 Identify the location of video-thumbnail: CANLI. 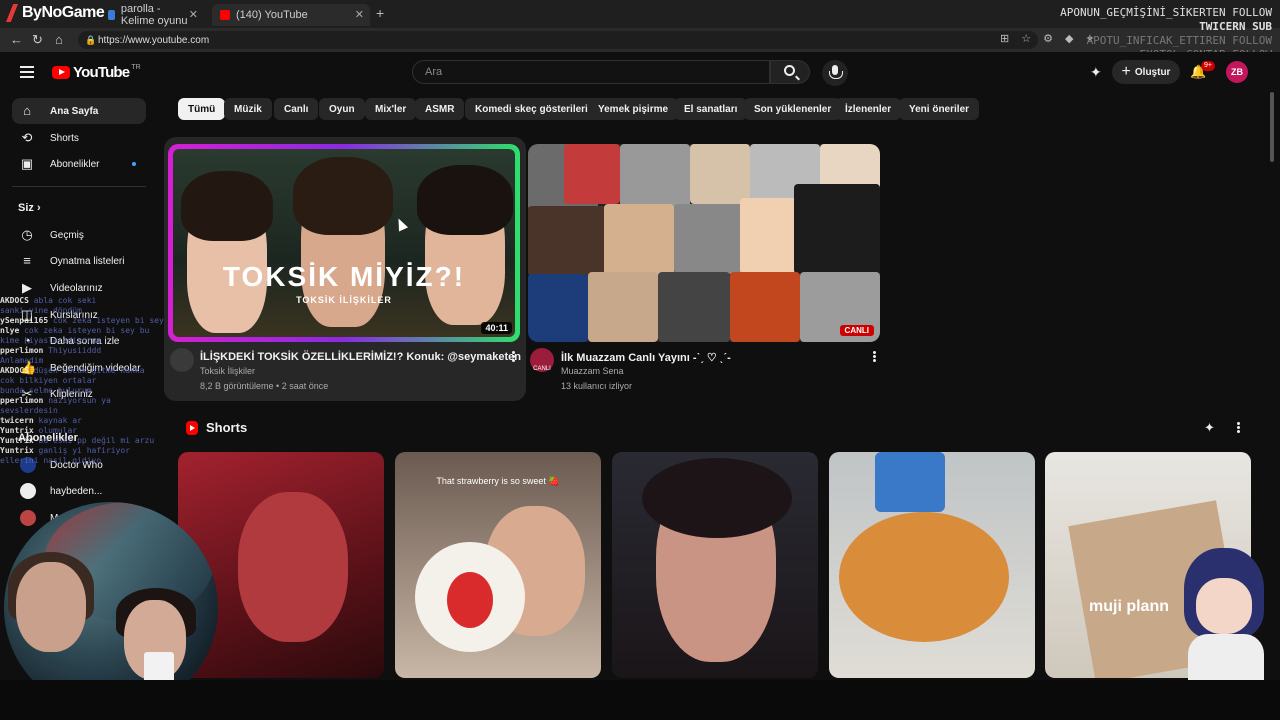
(704, 243).